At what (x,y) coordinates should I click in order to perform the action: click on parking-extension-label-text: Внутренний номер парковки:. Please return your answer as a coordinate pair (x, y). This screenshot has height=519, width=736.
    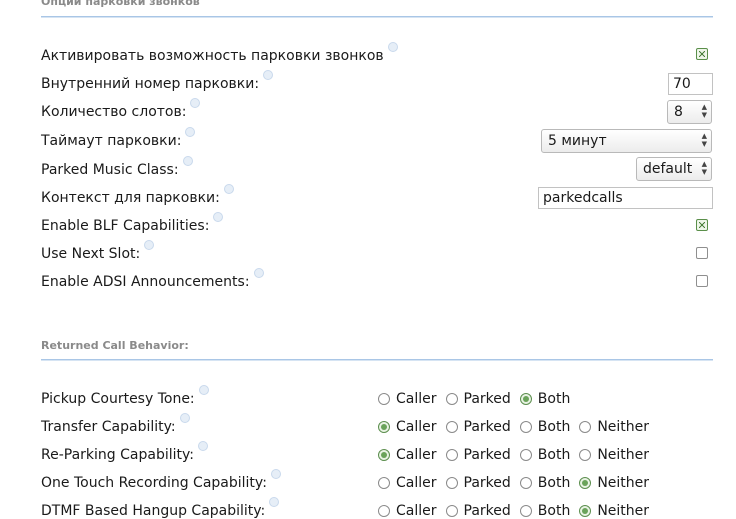
    Looking at the image, I should click on (150, 84).